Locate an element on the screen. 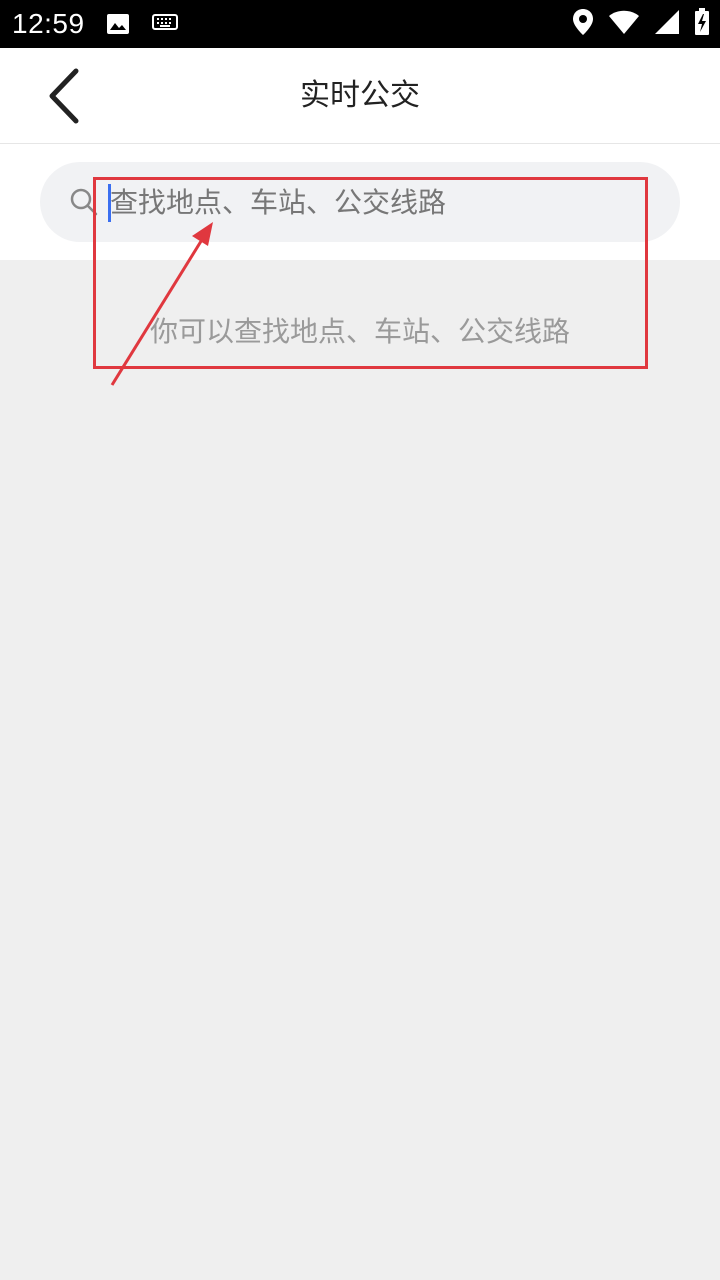 This screenshot has width=720, height=1280. status-right-icons is located at coordinates (641, 22).